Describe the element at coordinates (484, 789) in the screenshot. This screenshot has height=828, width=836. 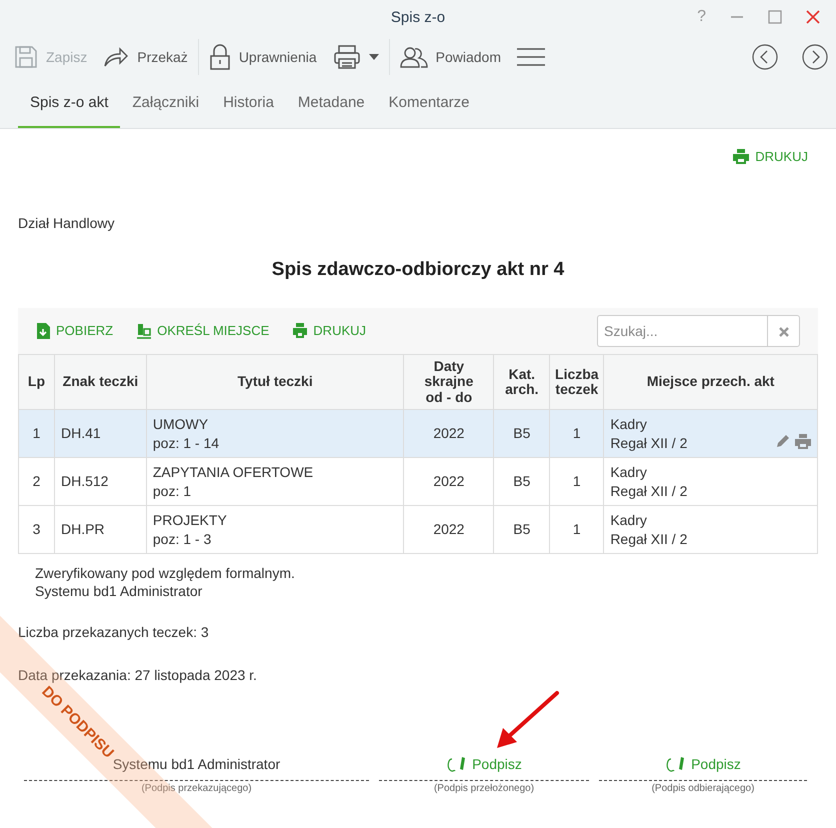
I see `signature-caption: (Podpis przełożonego)` at that location.